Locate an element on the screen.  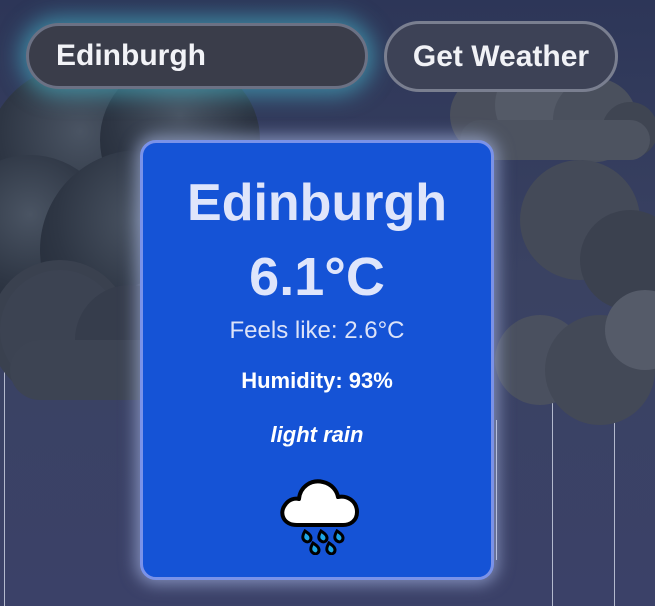
rain-cloud-icon is located at coordinates (320, 514).